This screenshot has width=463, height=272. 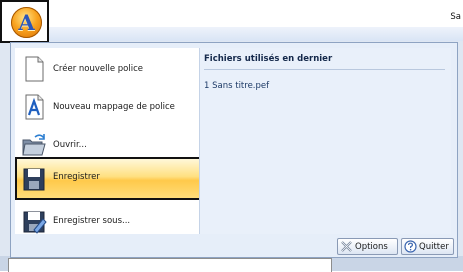 What do you see at coordinates (236, 86) in the screenshot?
I see `recent-file-item: 1 Sans titre.pef` at bounding box center [236, 86].